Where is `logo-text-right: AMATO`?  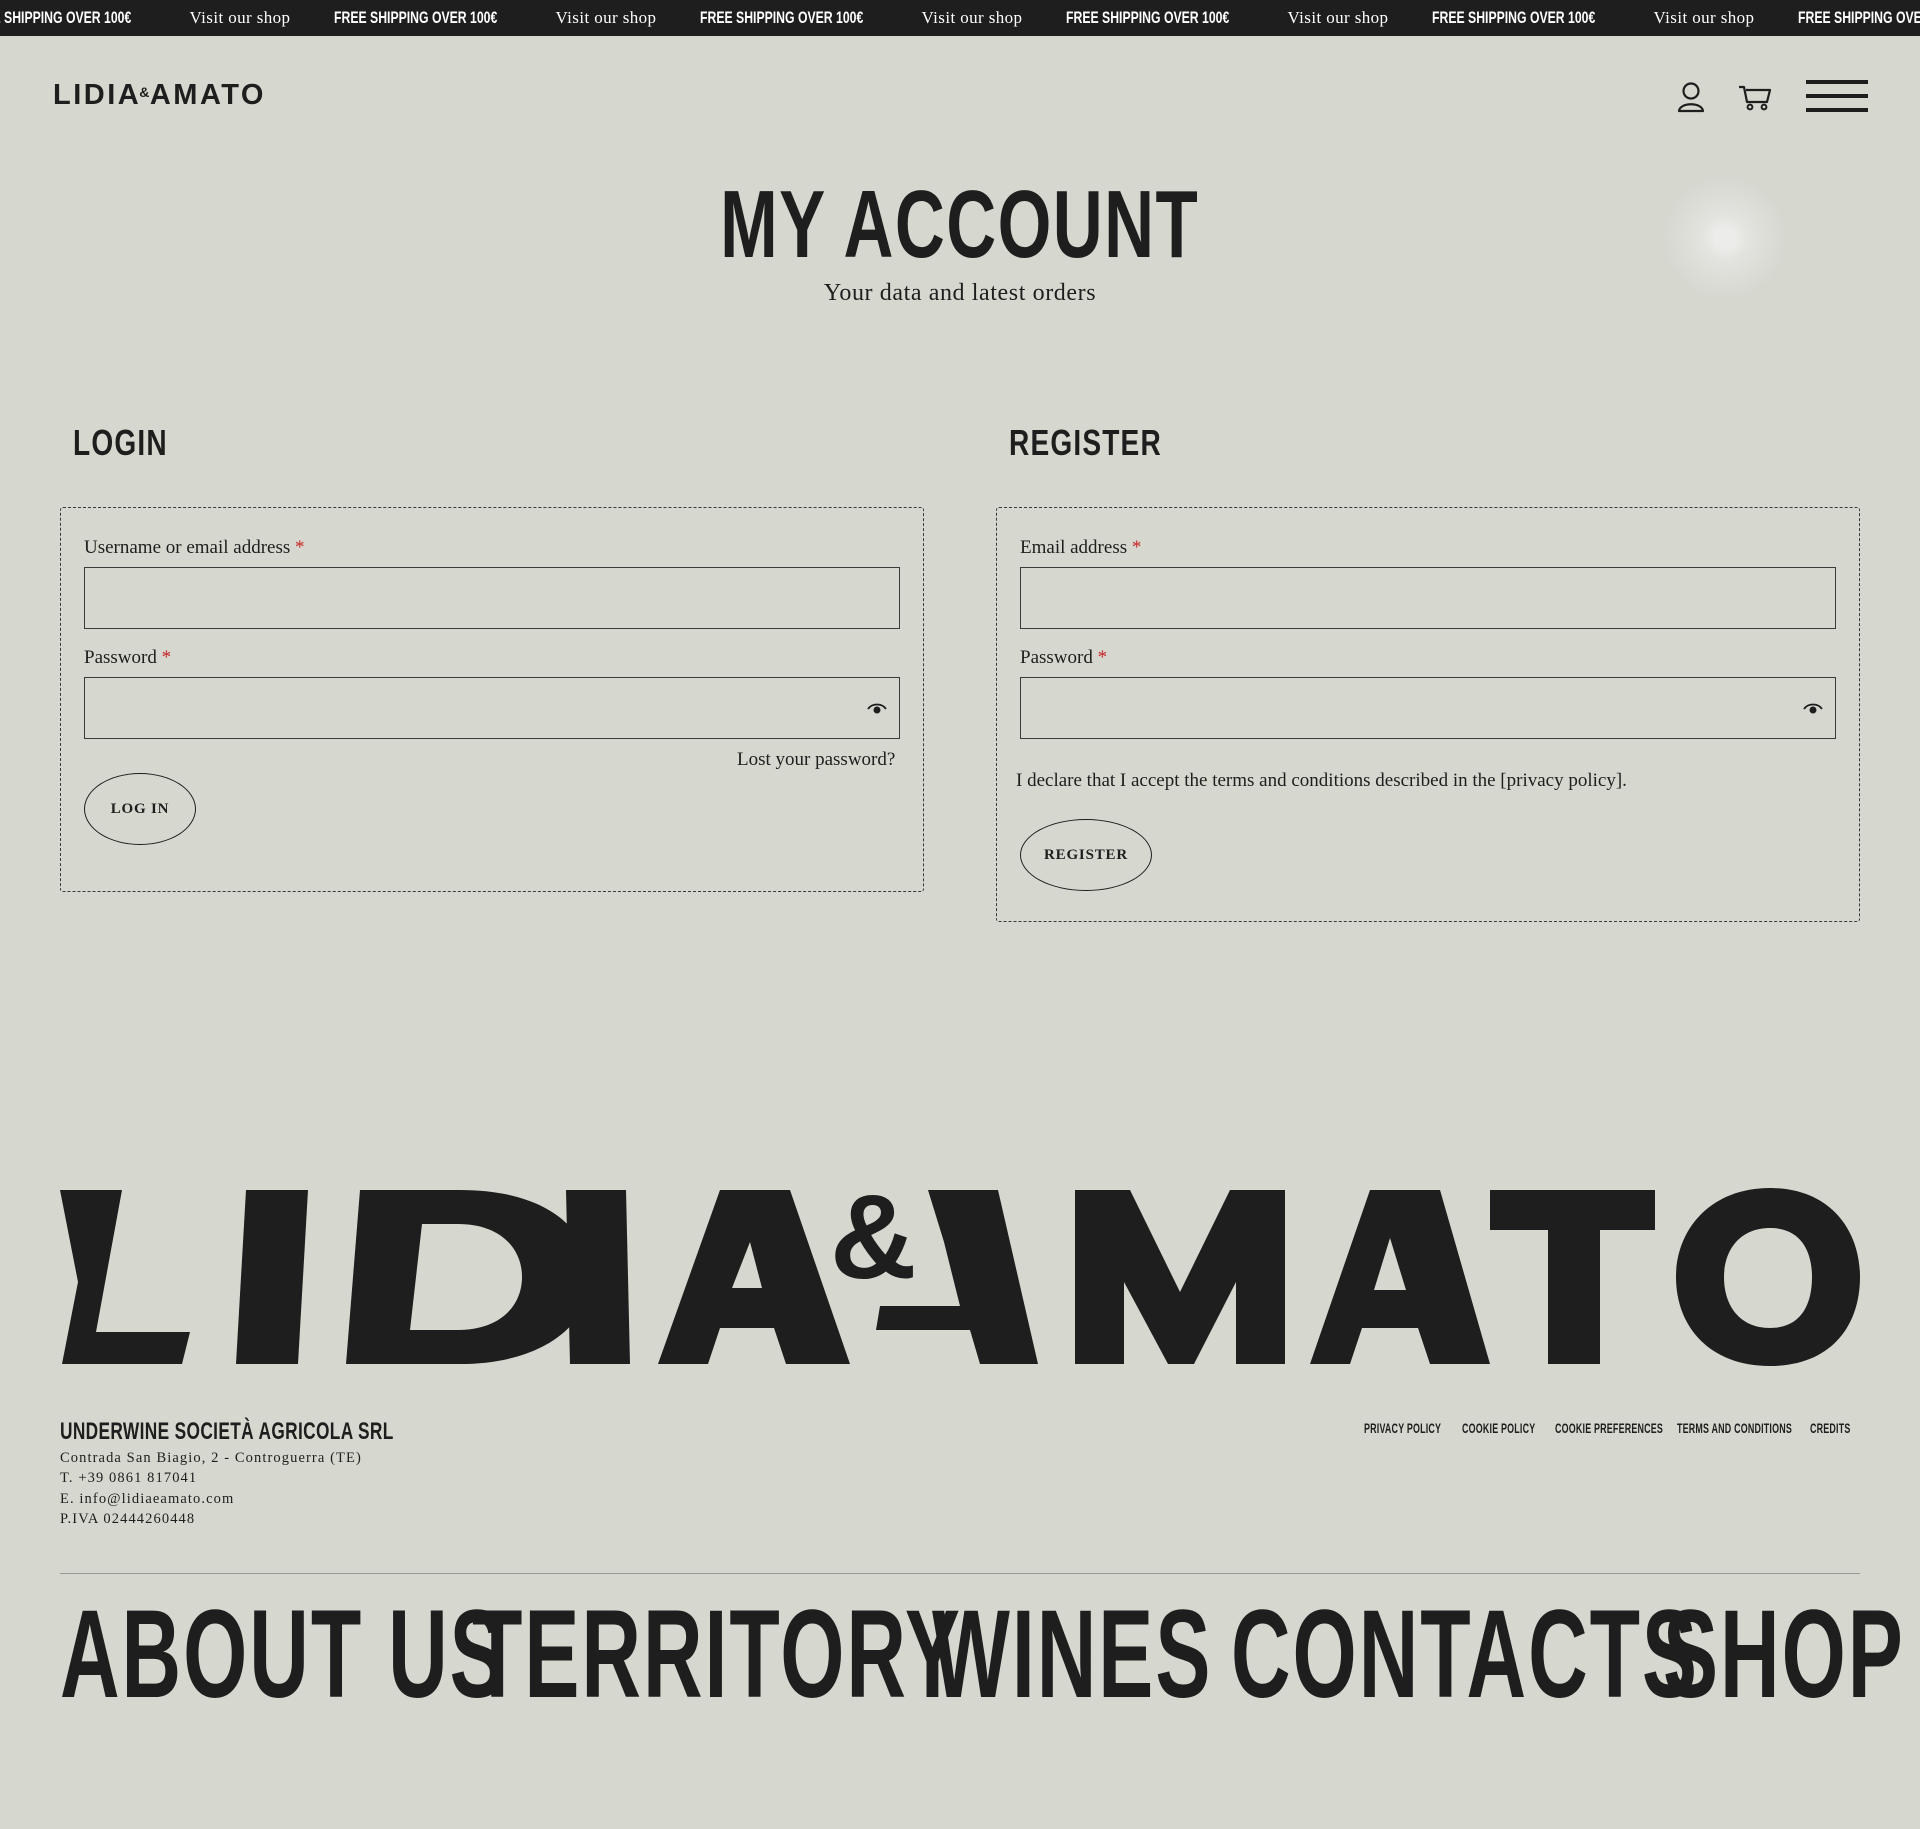
logo-text-right: AMATO is located at coordinates (207, 95).